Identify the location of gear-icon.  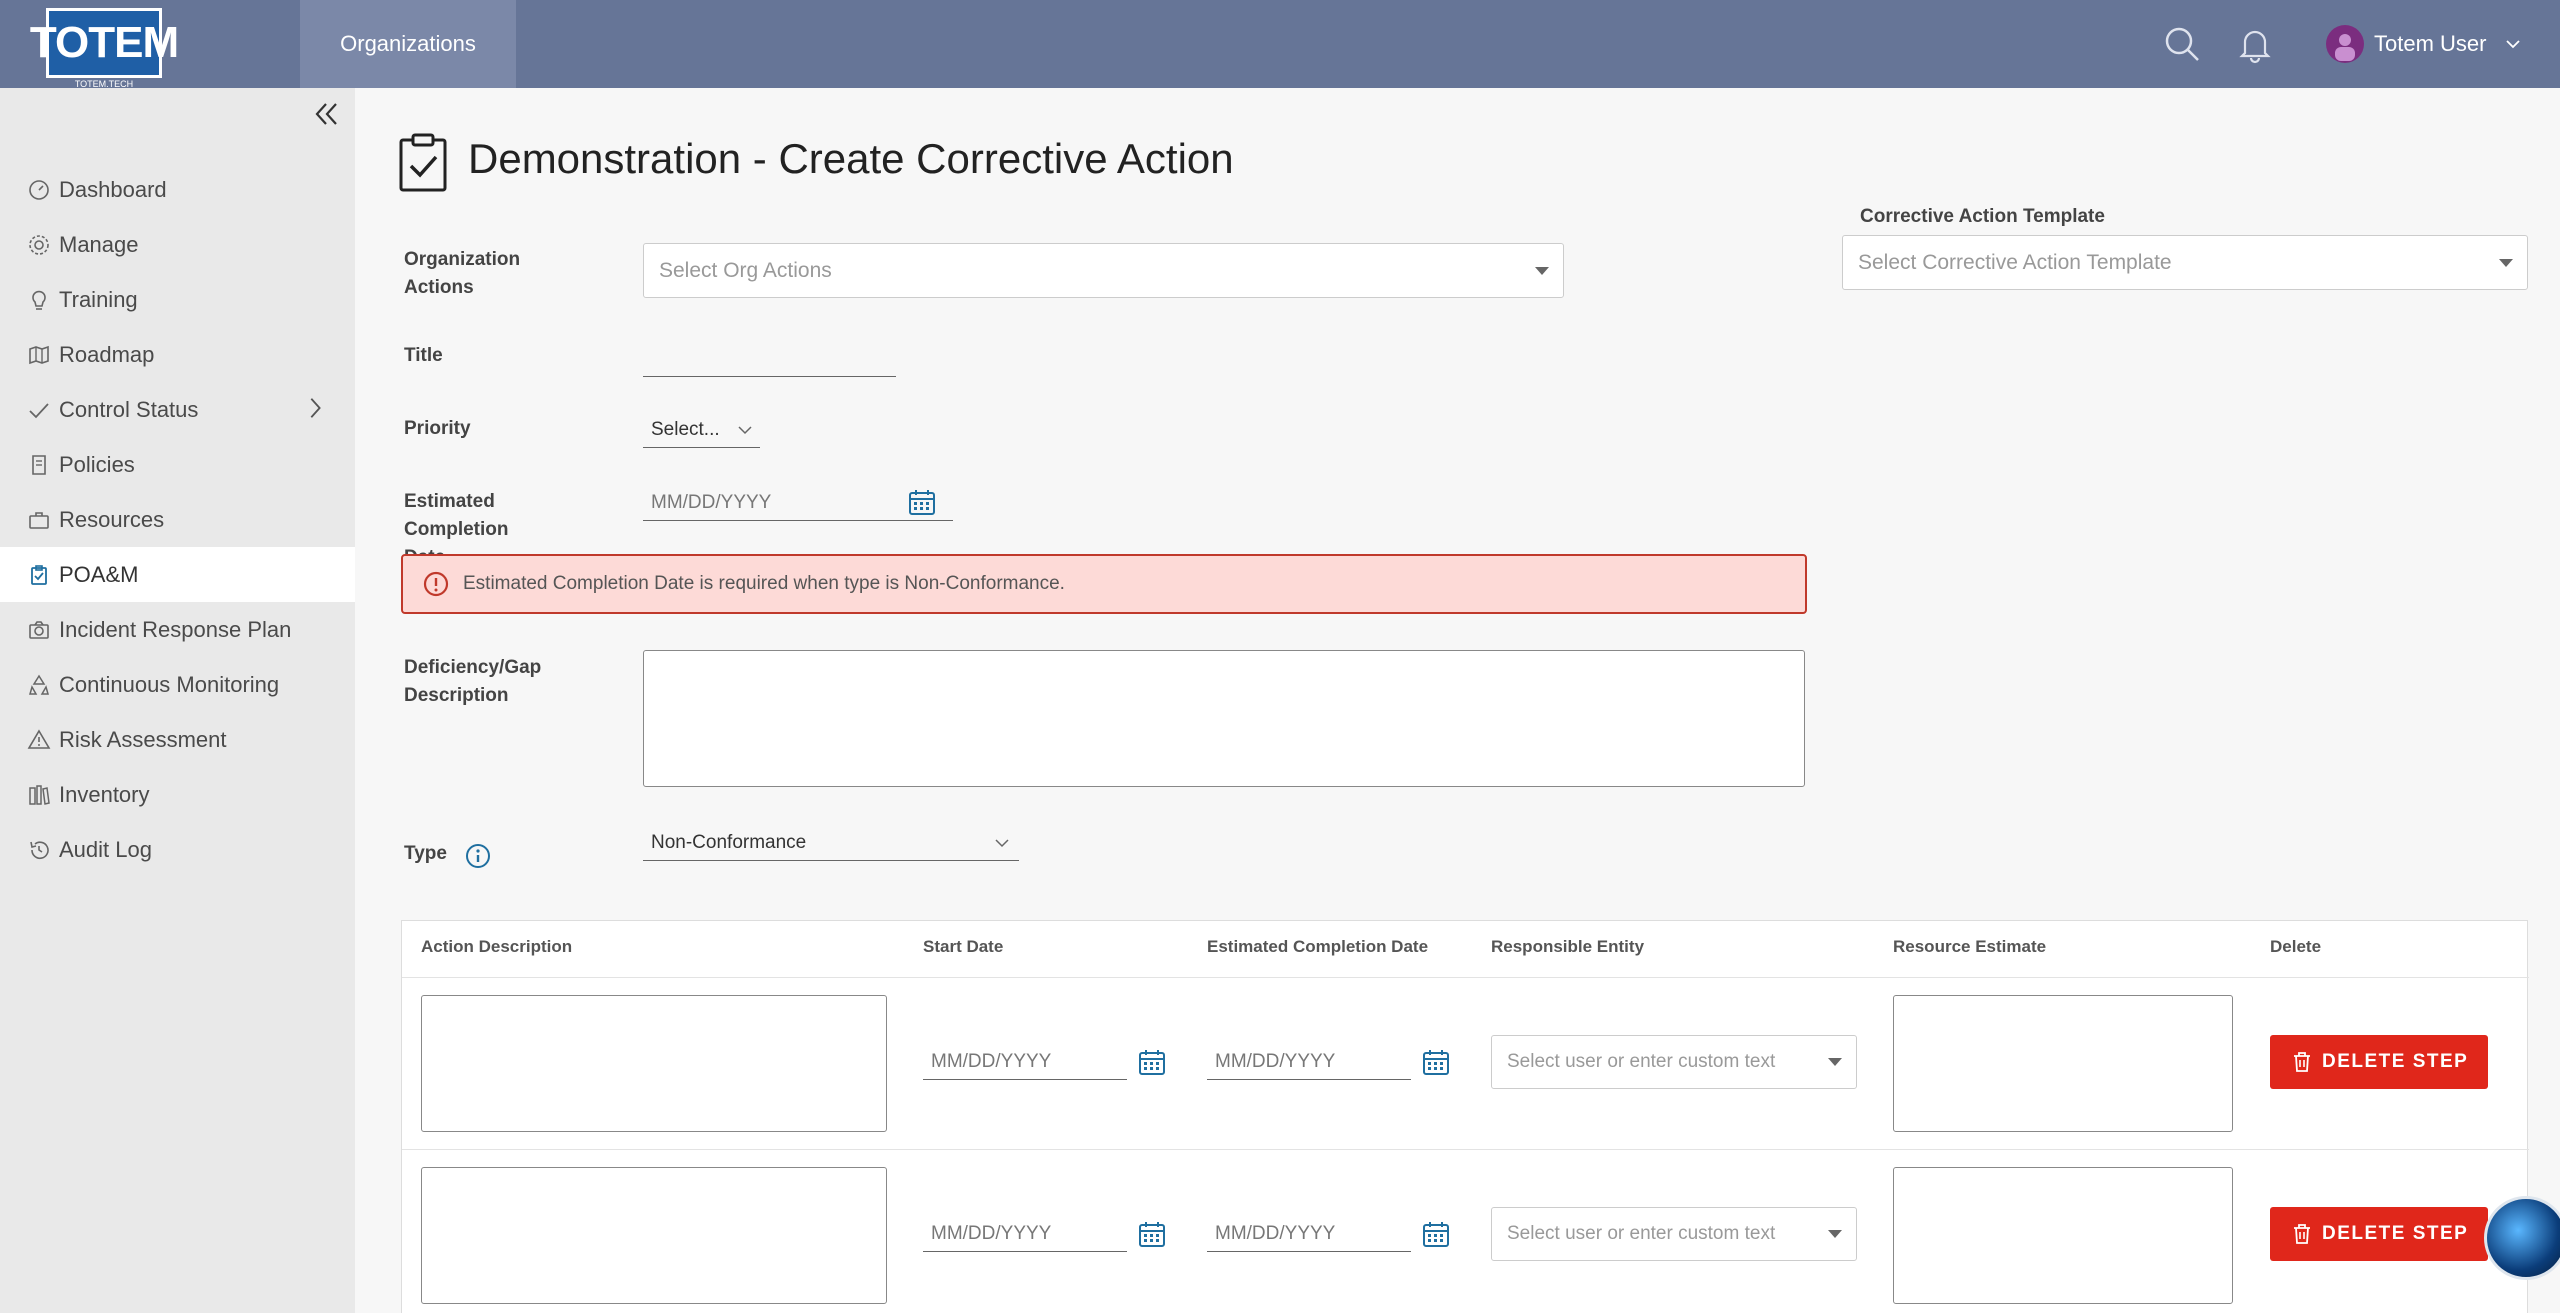
(39, 244).